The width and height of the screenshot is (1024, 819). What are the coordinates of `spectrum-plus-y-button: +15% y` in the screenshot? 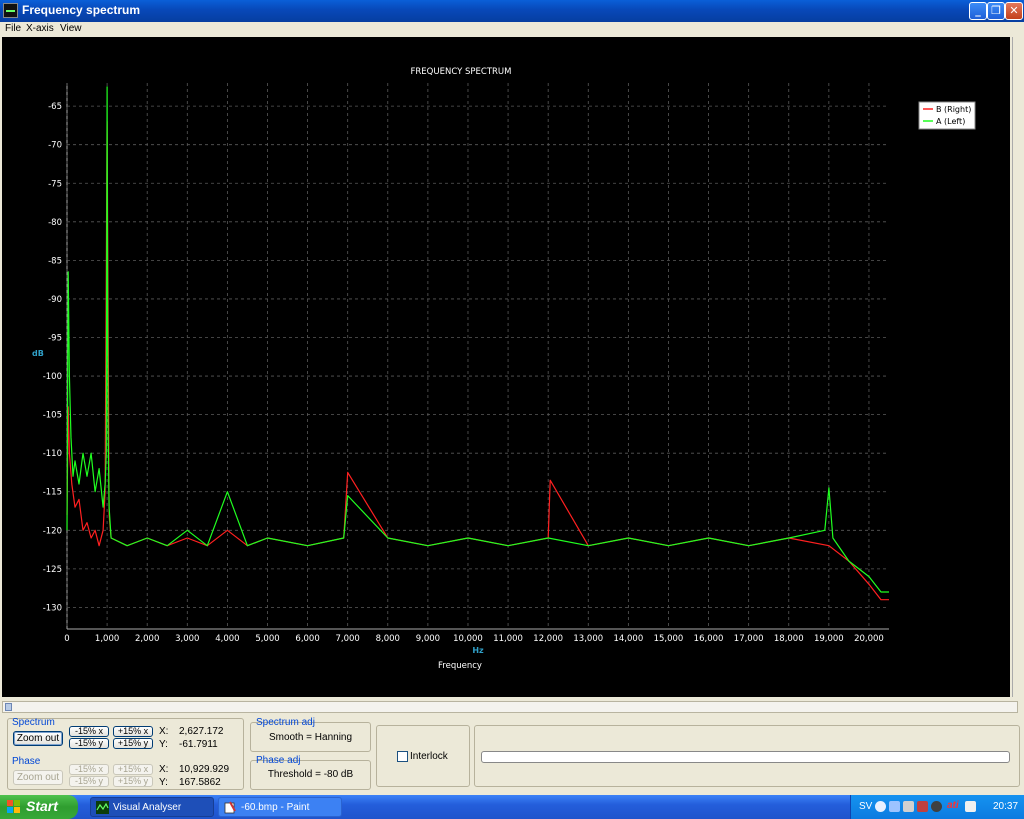 It's located at (133, 743).